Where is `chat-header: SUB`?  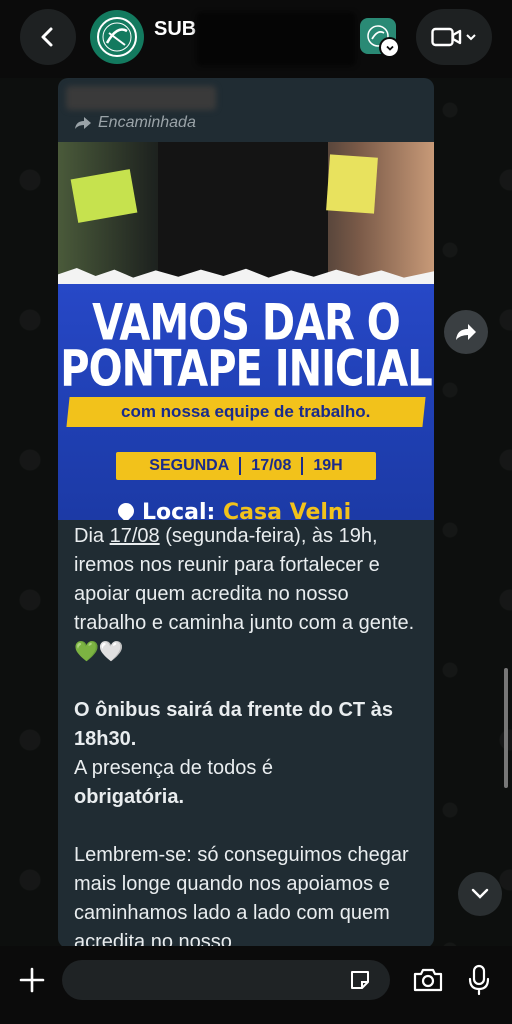
chat-header: SUB is located at coordinates (256, 39).